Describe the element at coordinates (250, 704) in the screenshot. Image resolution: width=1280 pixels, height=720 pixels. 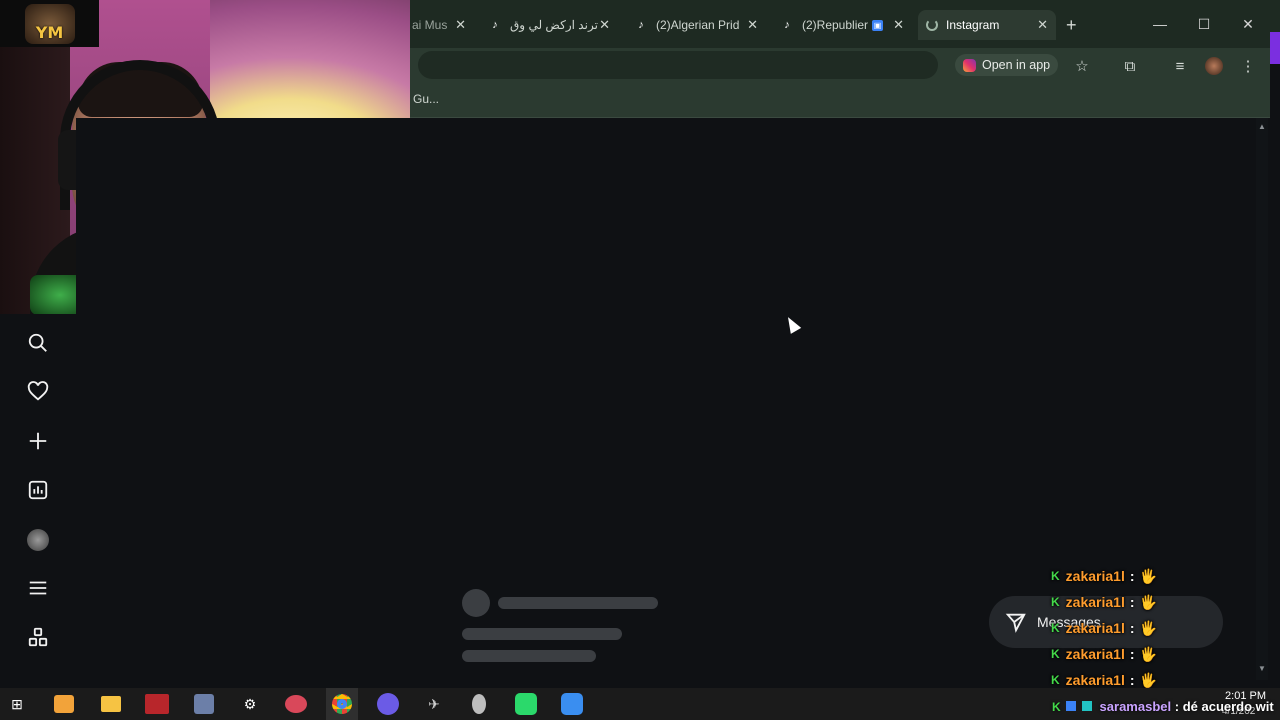
I see `steam-icon: ⚙` at that location.